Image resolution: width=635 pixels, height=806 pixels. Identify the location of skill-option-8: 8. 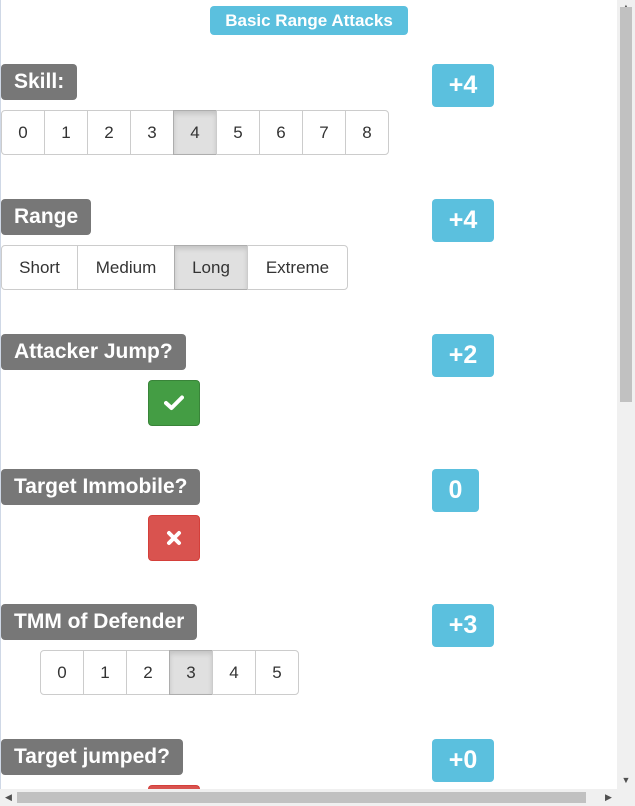
(367, 132).